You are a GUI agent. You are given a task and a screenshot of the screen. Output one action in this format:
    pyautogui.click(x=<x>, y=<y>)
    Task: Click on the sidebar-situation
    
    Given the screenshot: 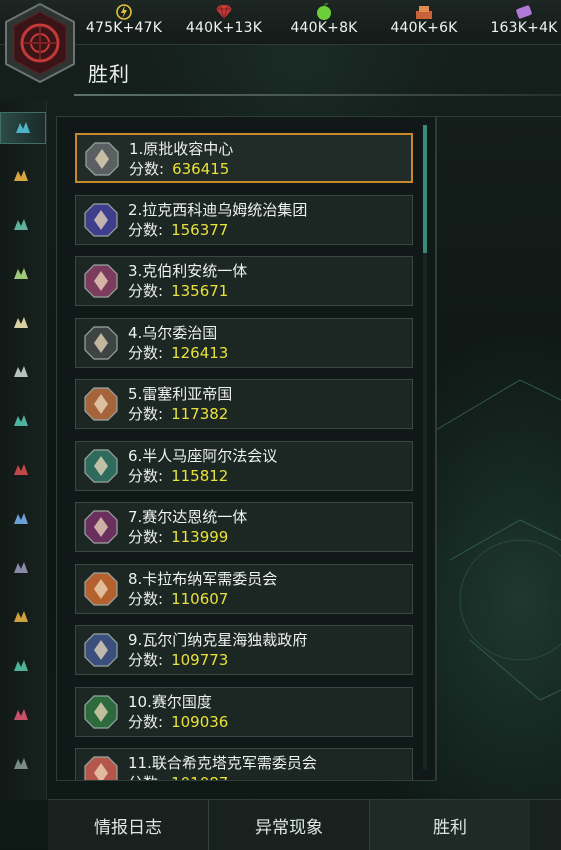 What is the action you would take?
    pyautogui.click(x=21, y=470)
    